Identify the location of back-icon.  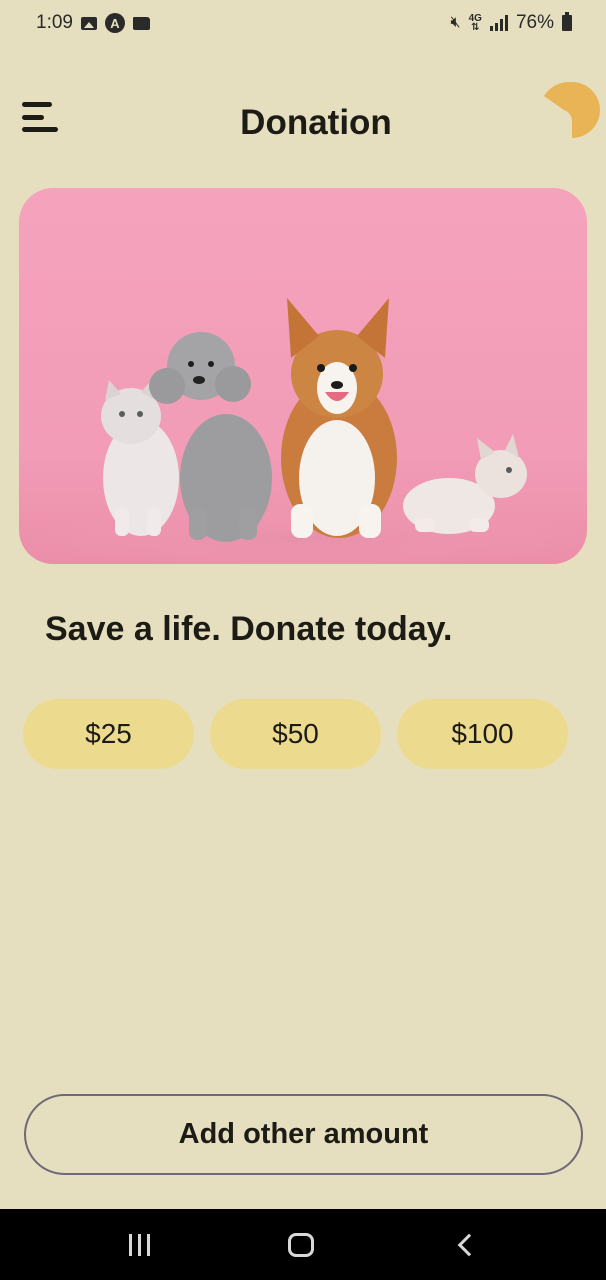
(469, 1244).